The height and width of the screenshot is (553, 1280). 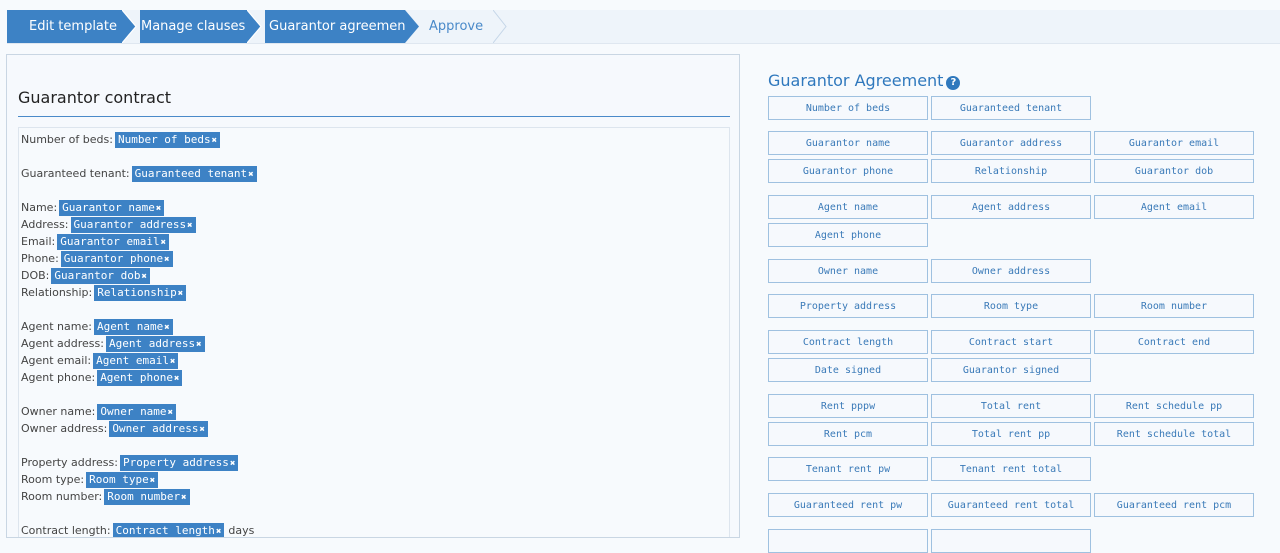 I want to click on placeholder-chip: Owner address, so click(x=1011, y=271).